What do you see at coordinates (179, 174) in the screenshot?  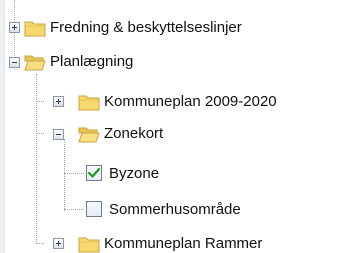 I see `tree-layer-byzone: Byzone` at bounding box center [179, 174].